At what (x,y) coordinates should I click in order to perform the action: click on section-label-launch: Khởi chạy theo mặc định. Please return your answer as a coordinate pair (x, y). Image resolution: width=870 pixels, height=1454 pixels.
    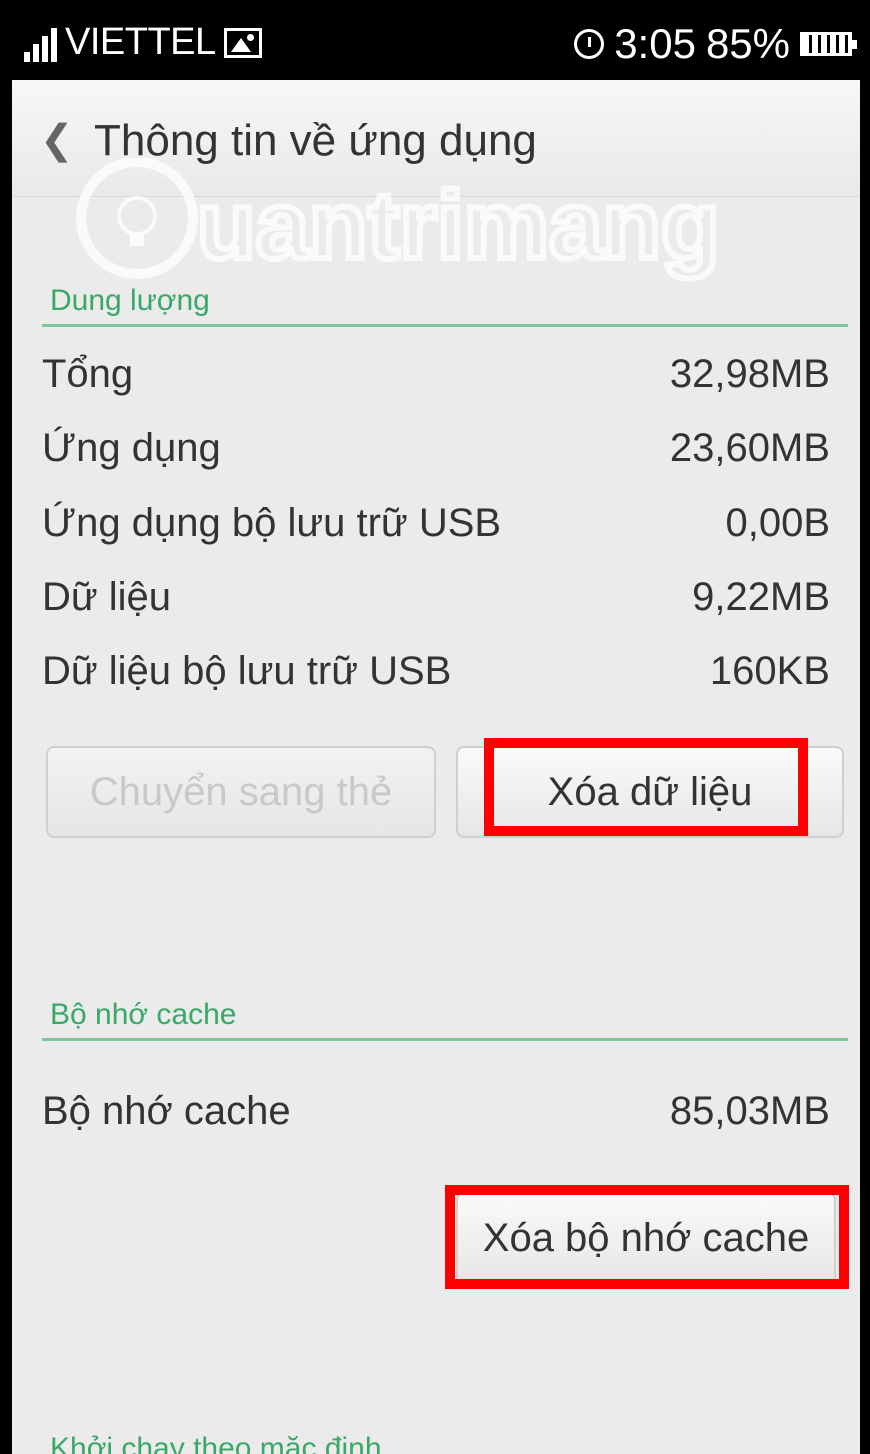
    Looking at the image, I should click on (216, 1443).